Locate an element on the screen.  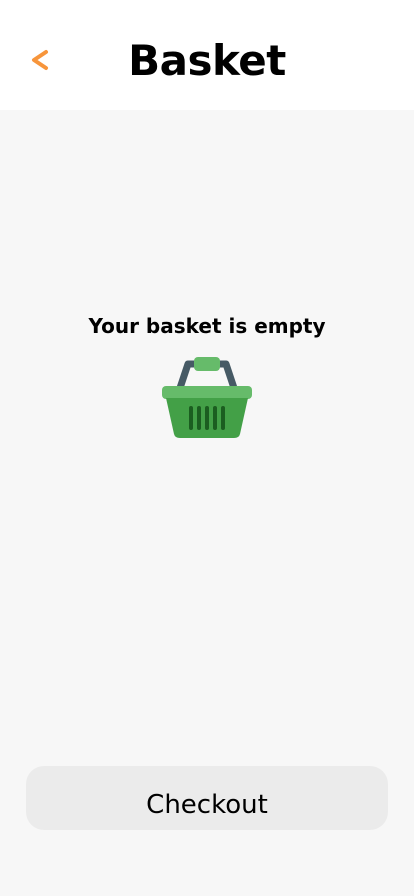
checkout-button: Checkout is located at coordinates (207, 798).